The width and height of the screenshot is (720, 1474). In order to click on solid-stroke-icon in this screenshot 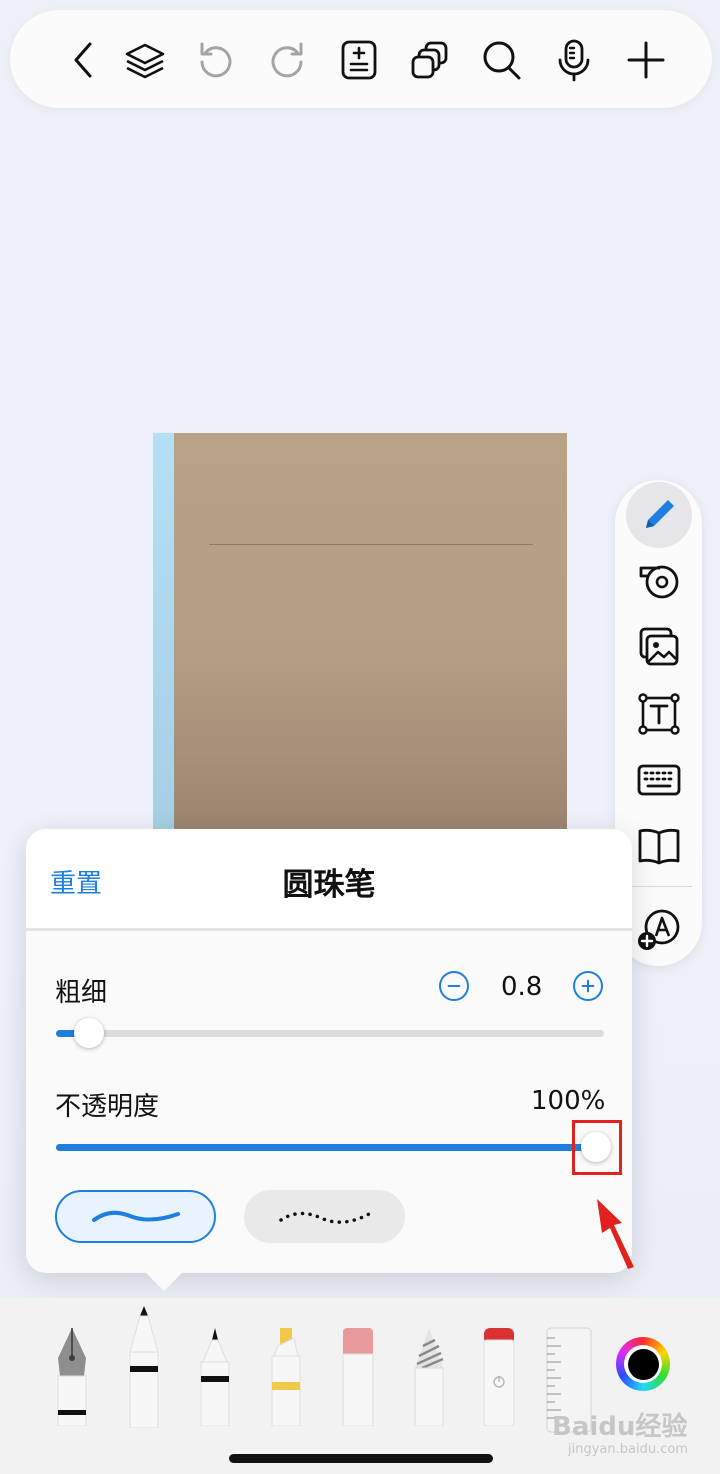, I will do `click(135, 1216)`.